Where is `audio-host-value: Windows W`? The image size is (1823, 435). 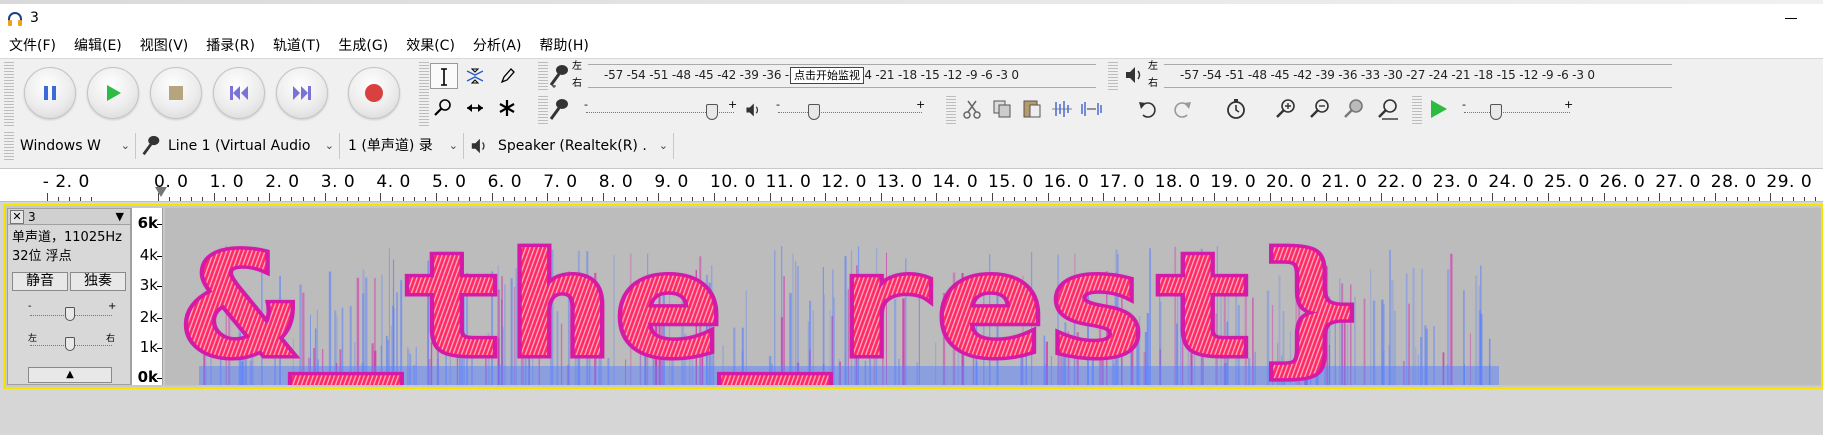 audio-host-value: Windows W is located at coordinates (60, 146).